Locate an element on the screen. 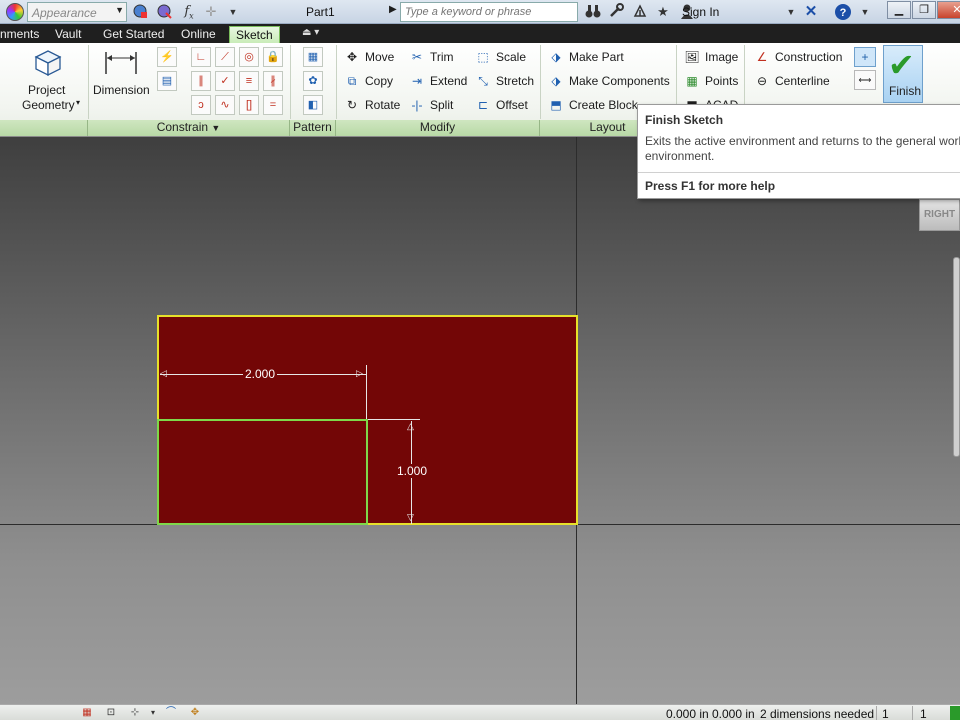  collinear-constraint-icon: ⟋ is located at coordinates (225, 57).